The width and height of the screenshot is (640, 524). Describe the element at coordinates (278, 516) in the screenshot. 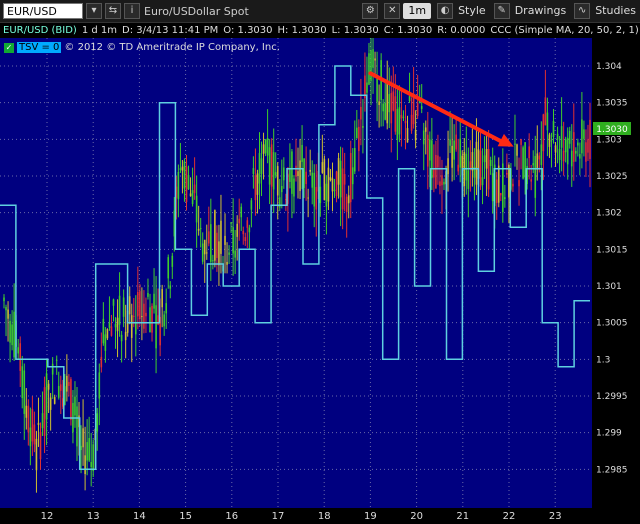

I see `x-tick-label: 17` at that location.